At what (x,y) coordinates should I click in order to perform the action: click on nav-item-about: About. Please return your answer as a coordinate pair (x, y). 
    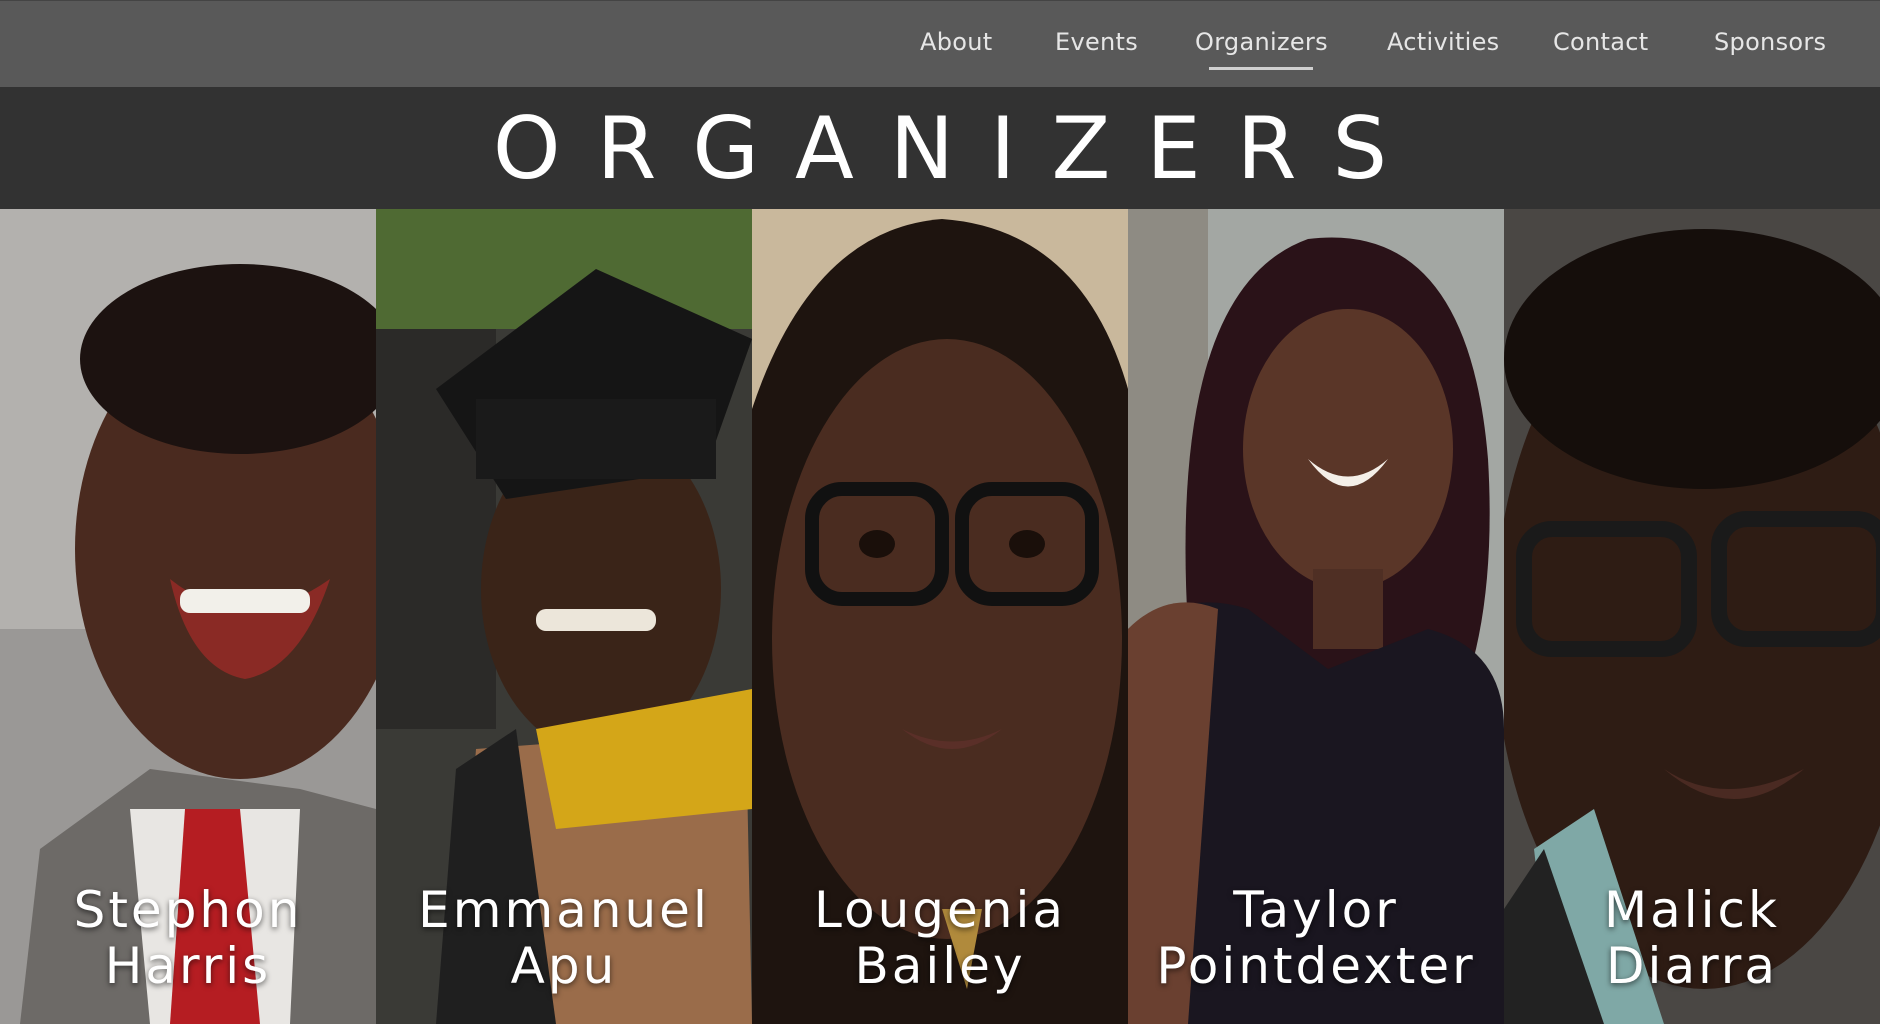
    Looking at the image, I should click on (956, 42).